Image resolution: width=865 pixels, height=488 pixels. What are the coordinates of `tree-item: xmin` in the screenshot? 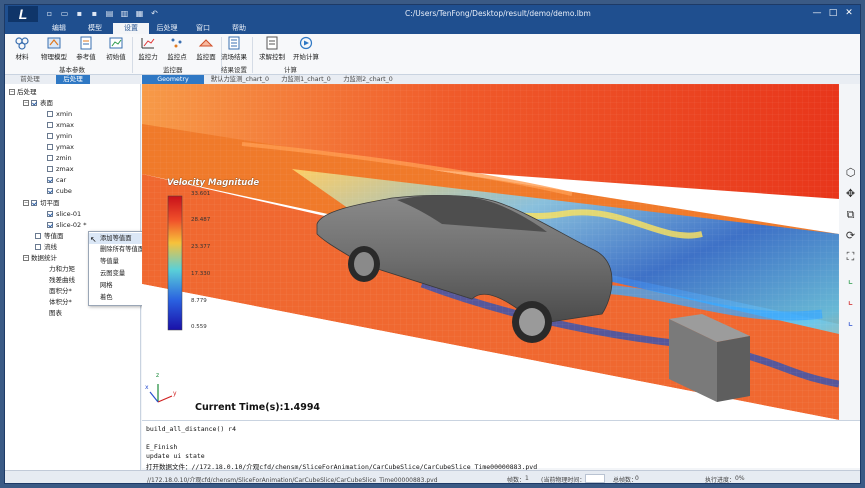 It's located at (59, 114).